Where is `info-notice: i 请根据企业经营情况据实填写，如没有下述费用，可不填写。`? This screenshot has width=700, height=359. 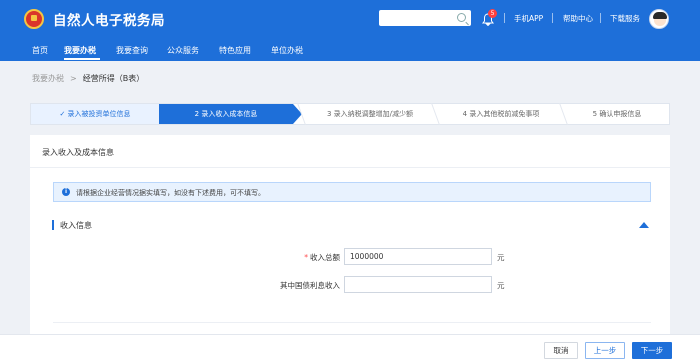
info-notice: i 请根据企业经营情况据实填写，如没有下述费用，可不填写。 is located at coordinates (352, 192).